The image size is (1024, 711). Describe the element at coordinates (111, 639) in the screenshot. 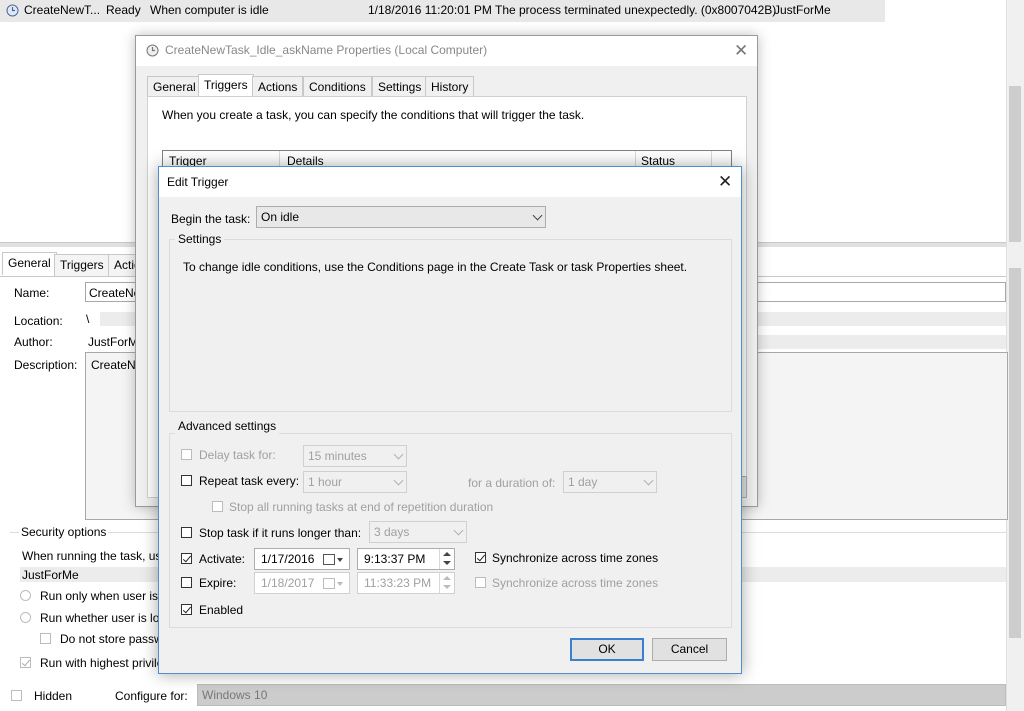

I see `dont-store-password-label: Do not store passw` at that location.